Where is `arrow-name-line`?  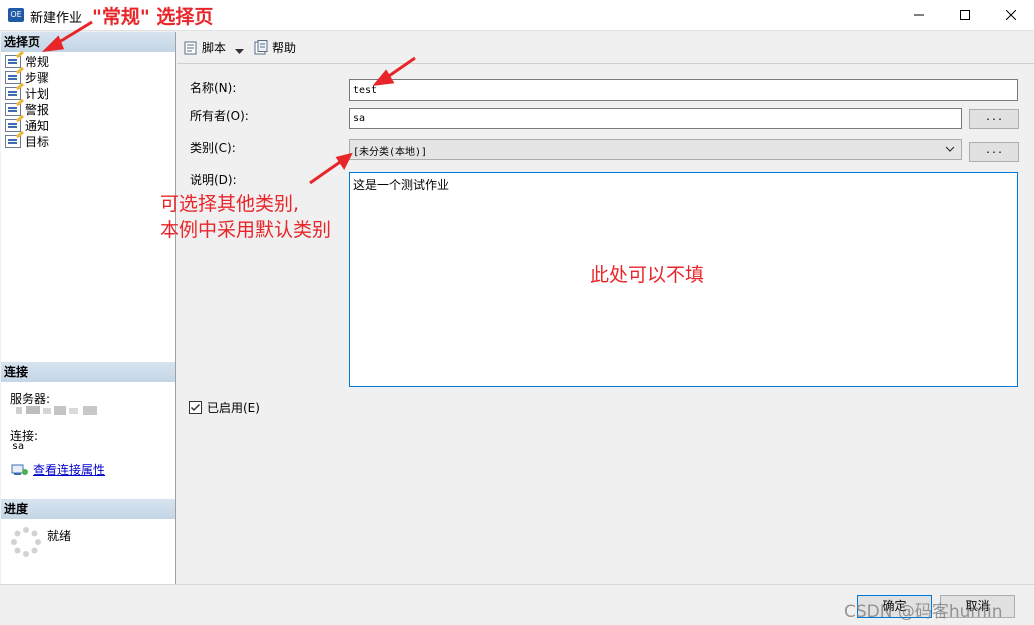
arrow-name-line is located at coordinates (400, 68).